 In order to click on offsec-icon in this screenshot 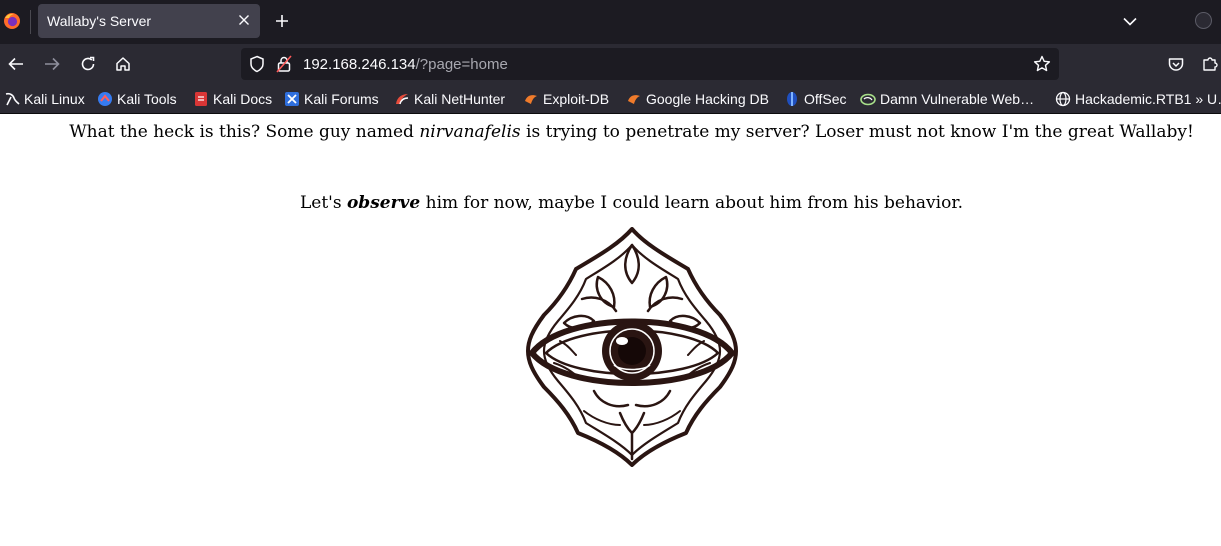, I will do `click(792, 99)`.